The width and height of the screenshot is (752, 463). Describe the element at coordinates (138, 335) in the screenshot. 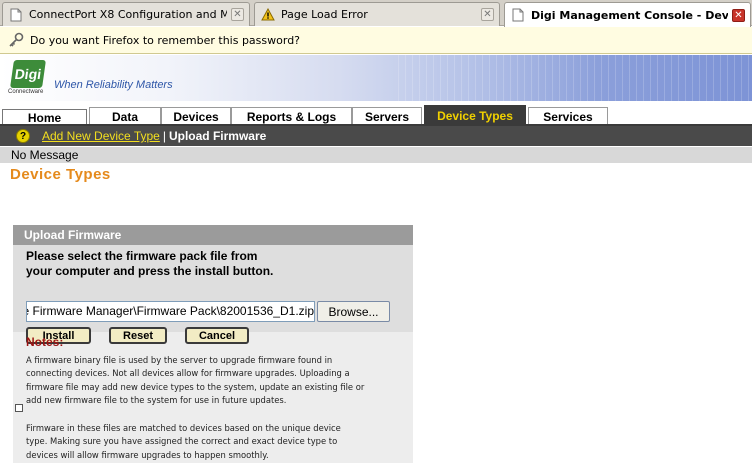

I see `reset-button: Reset` at that location.